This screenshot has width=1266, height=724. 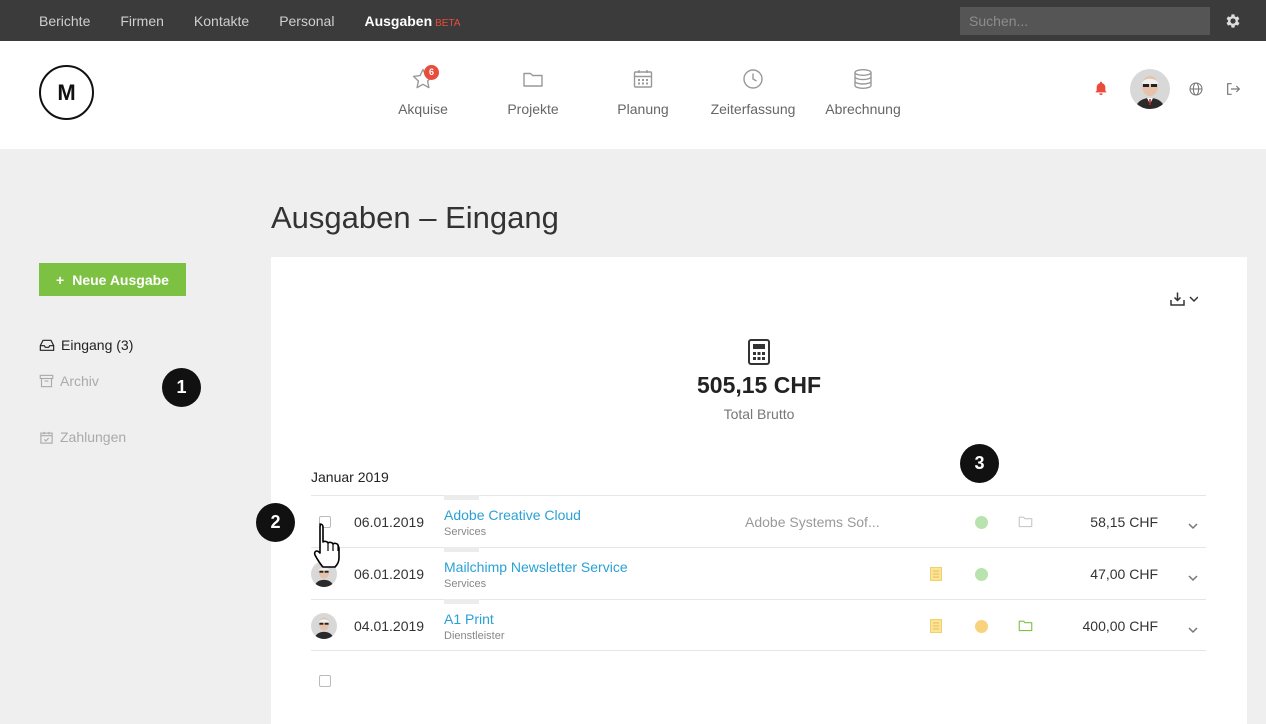 I want to click on step-marker-1: 1, so click(x=181, y=387).